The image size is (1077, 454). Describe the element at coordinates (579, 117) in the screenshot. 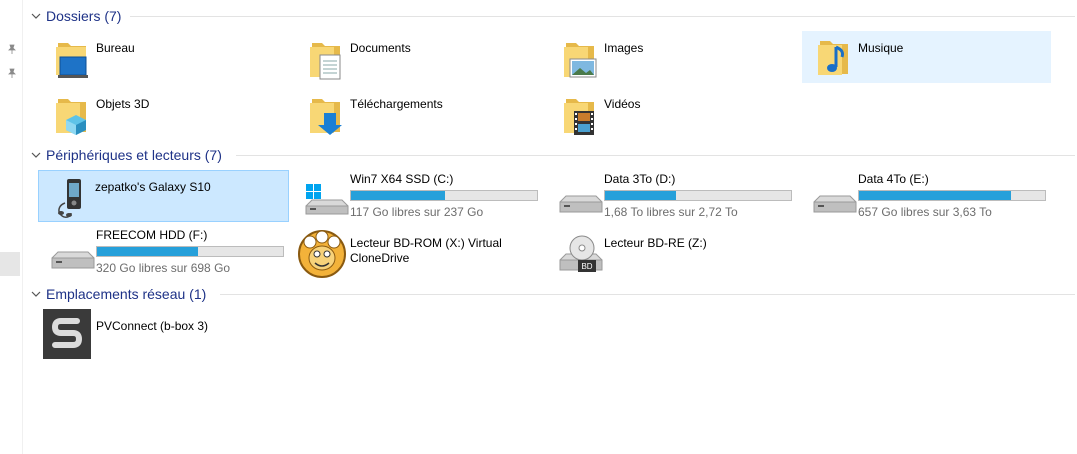

I see `videos-folder-icon` at that location.